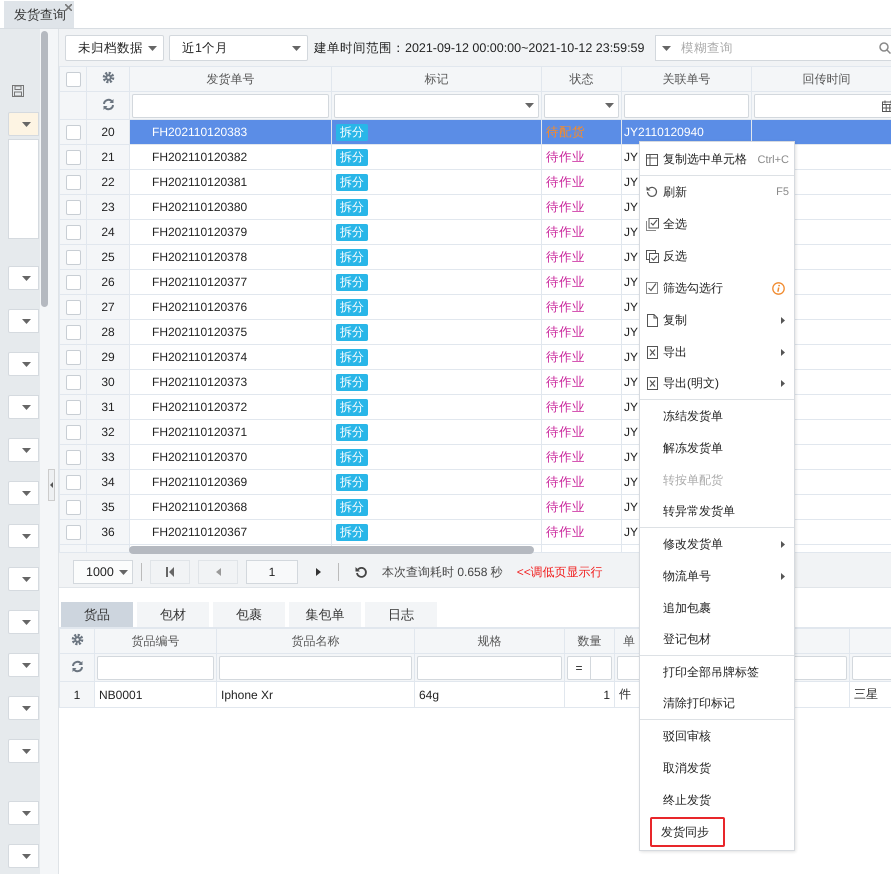 The image size is (891, 874). What do you see at coordinates (717, 640) in the screenshot?
I see `menu-item: 登记包材` at bounding box center [717, 640].